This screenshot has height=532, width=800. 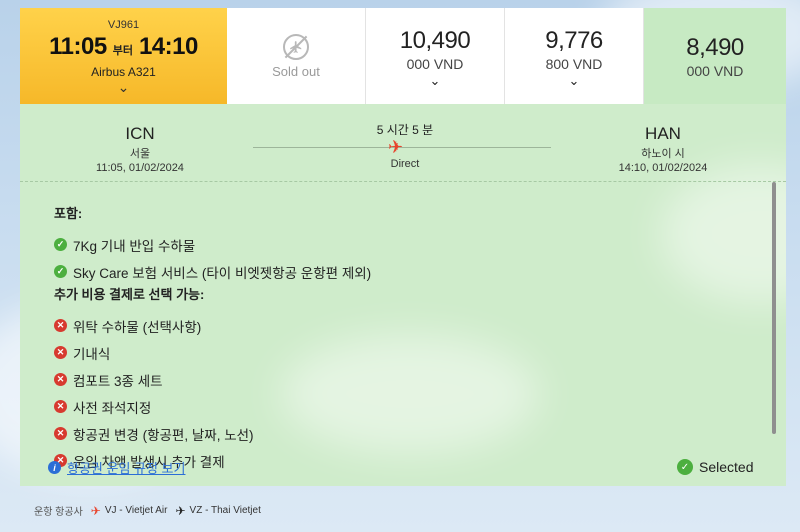 What do you see at coordinates (663, 133) in the screenshot?
I see `arrival-code: HAN` at bounding box center [663, 133].